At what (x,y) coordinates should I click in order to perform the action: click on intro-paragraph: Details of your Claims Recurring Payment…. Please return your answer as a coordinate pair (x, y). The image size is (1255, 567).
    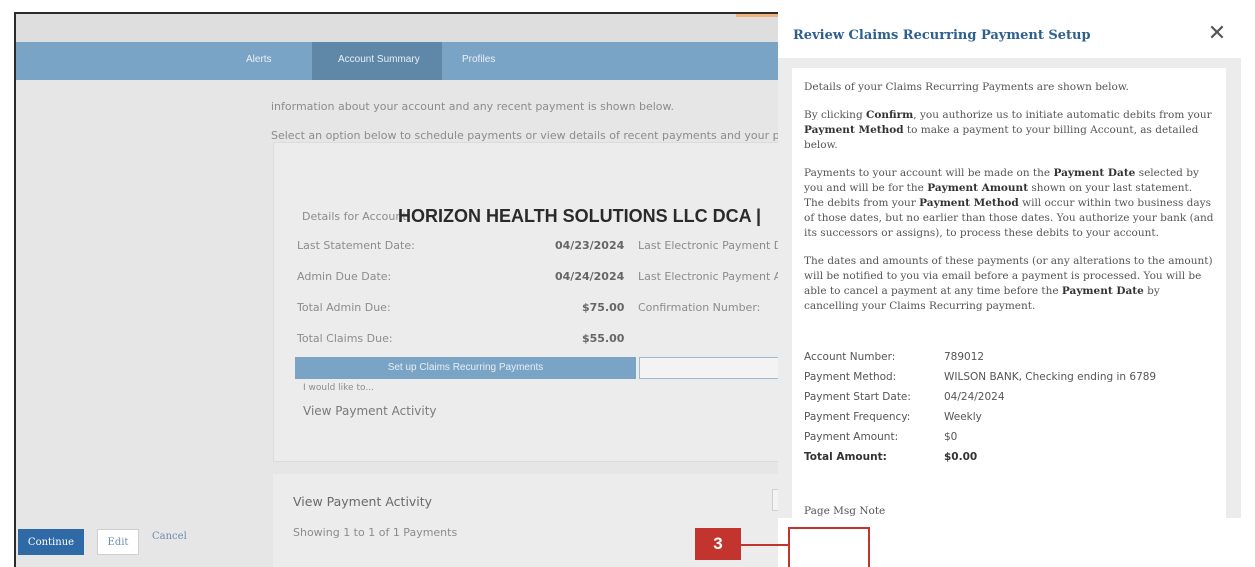
    Looking at the image, I should click on (966, 87).